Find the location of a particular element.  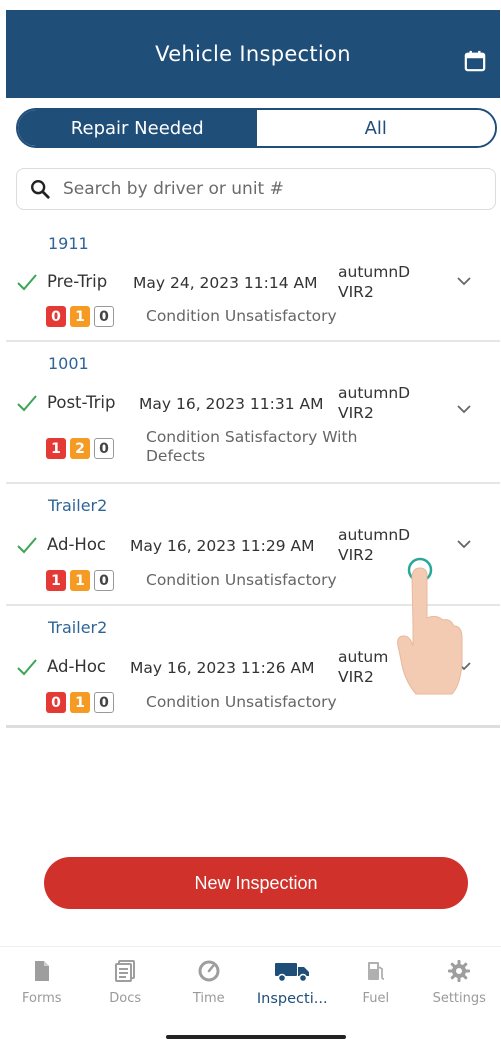

clock-icon is located at coordinates (209, 971).